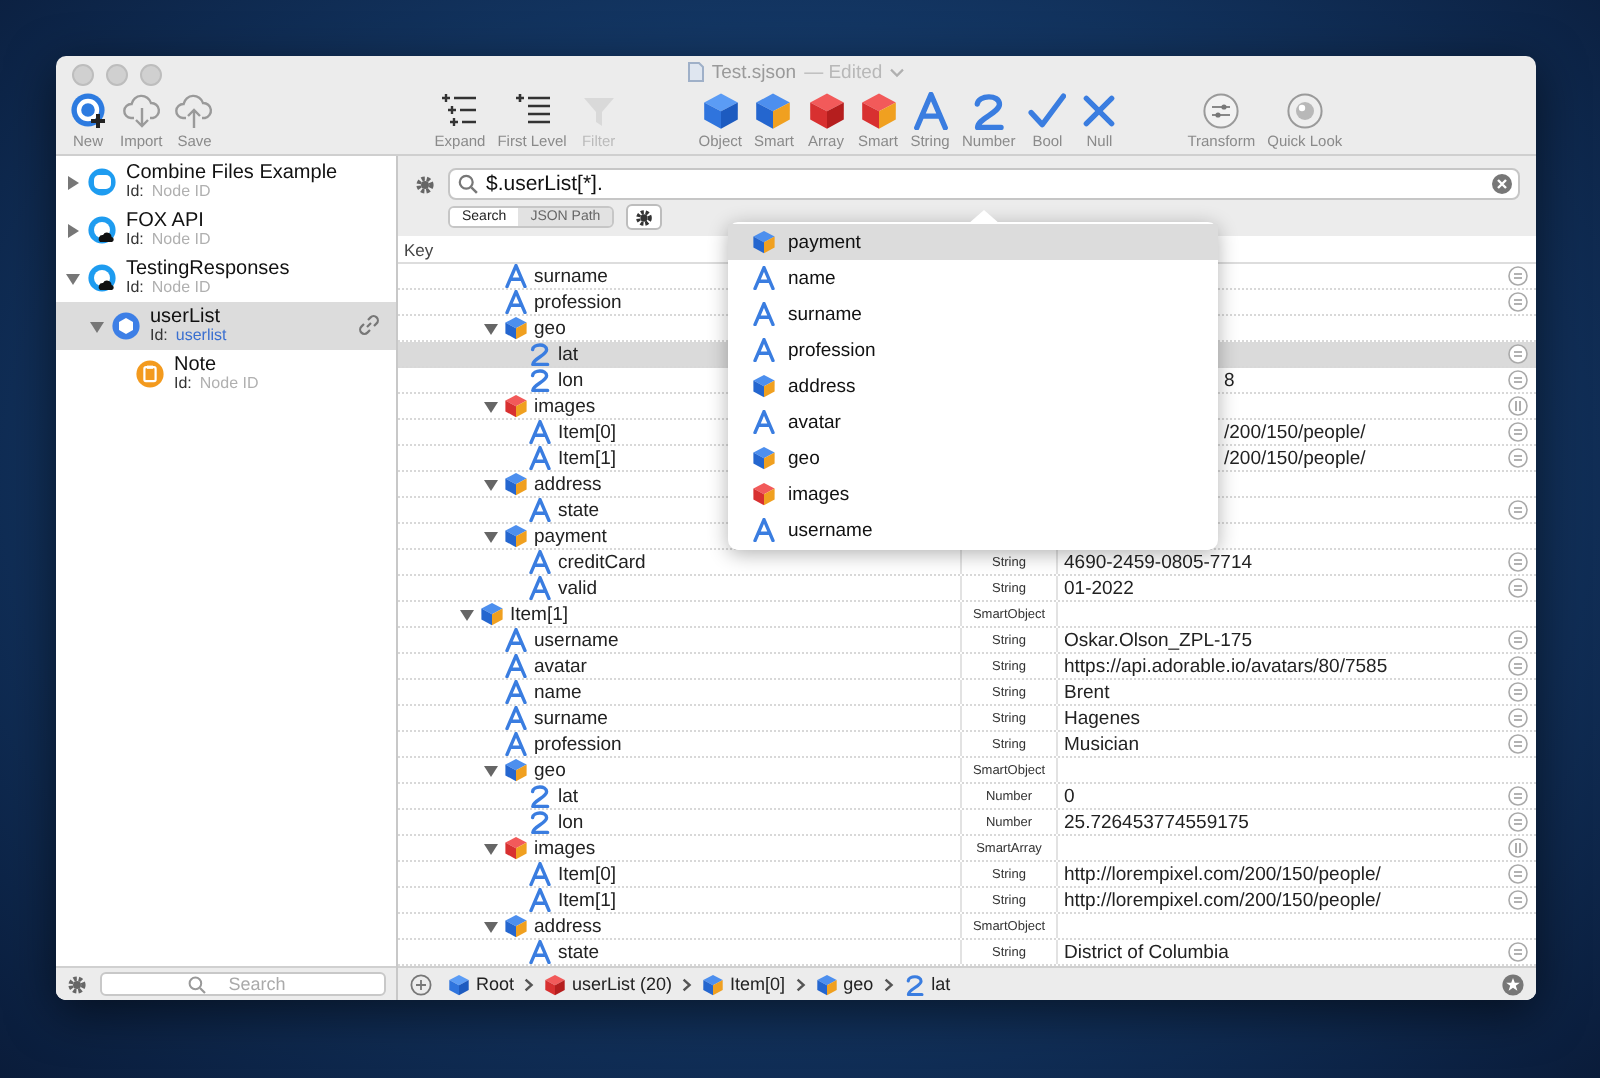 This screenshot has width=1600, height=1078. Describe the element at coordinates (1158, 640) in the screenshot. I see `row-value: Oskar.Olson_ZPL-175` at that location.